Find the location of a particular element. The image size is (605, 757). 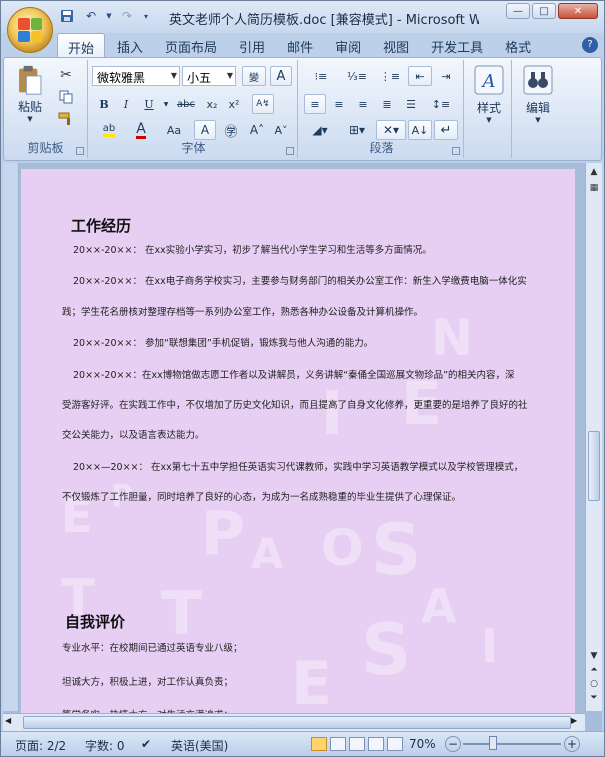

web-layout-icon is located at coordinates (357, 744).